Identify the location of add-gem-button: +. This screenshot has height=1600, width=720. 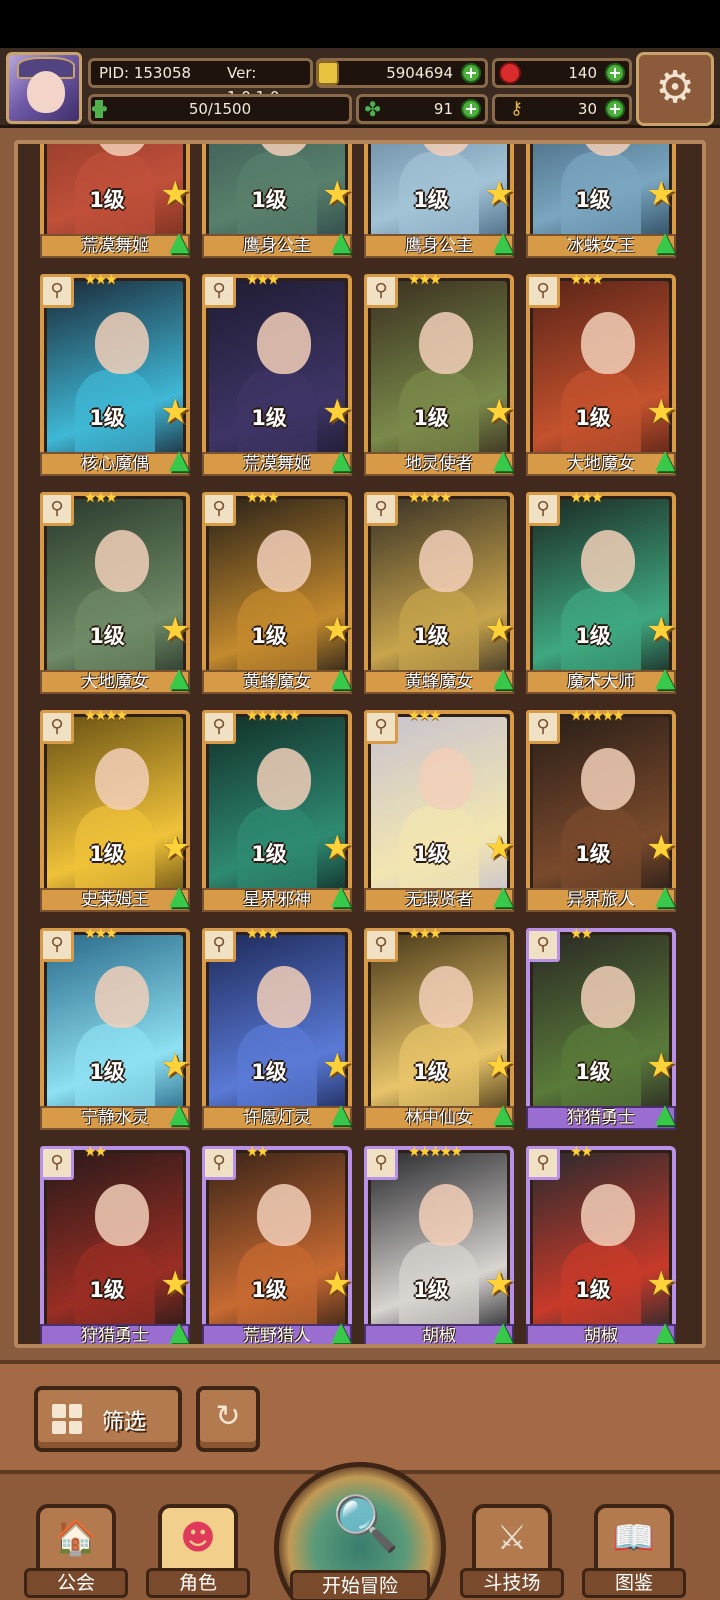
(615, 73).